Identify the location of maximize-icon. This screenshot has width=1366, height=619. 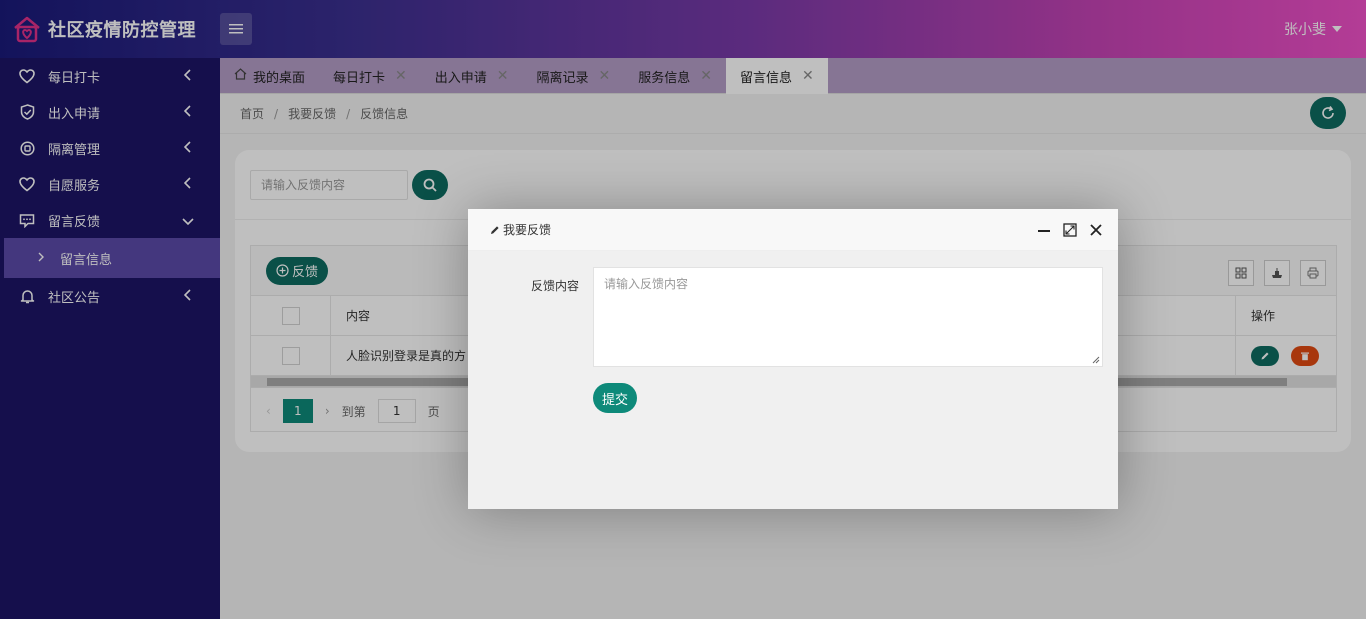
(1070, 230).